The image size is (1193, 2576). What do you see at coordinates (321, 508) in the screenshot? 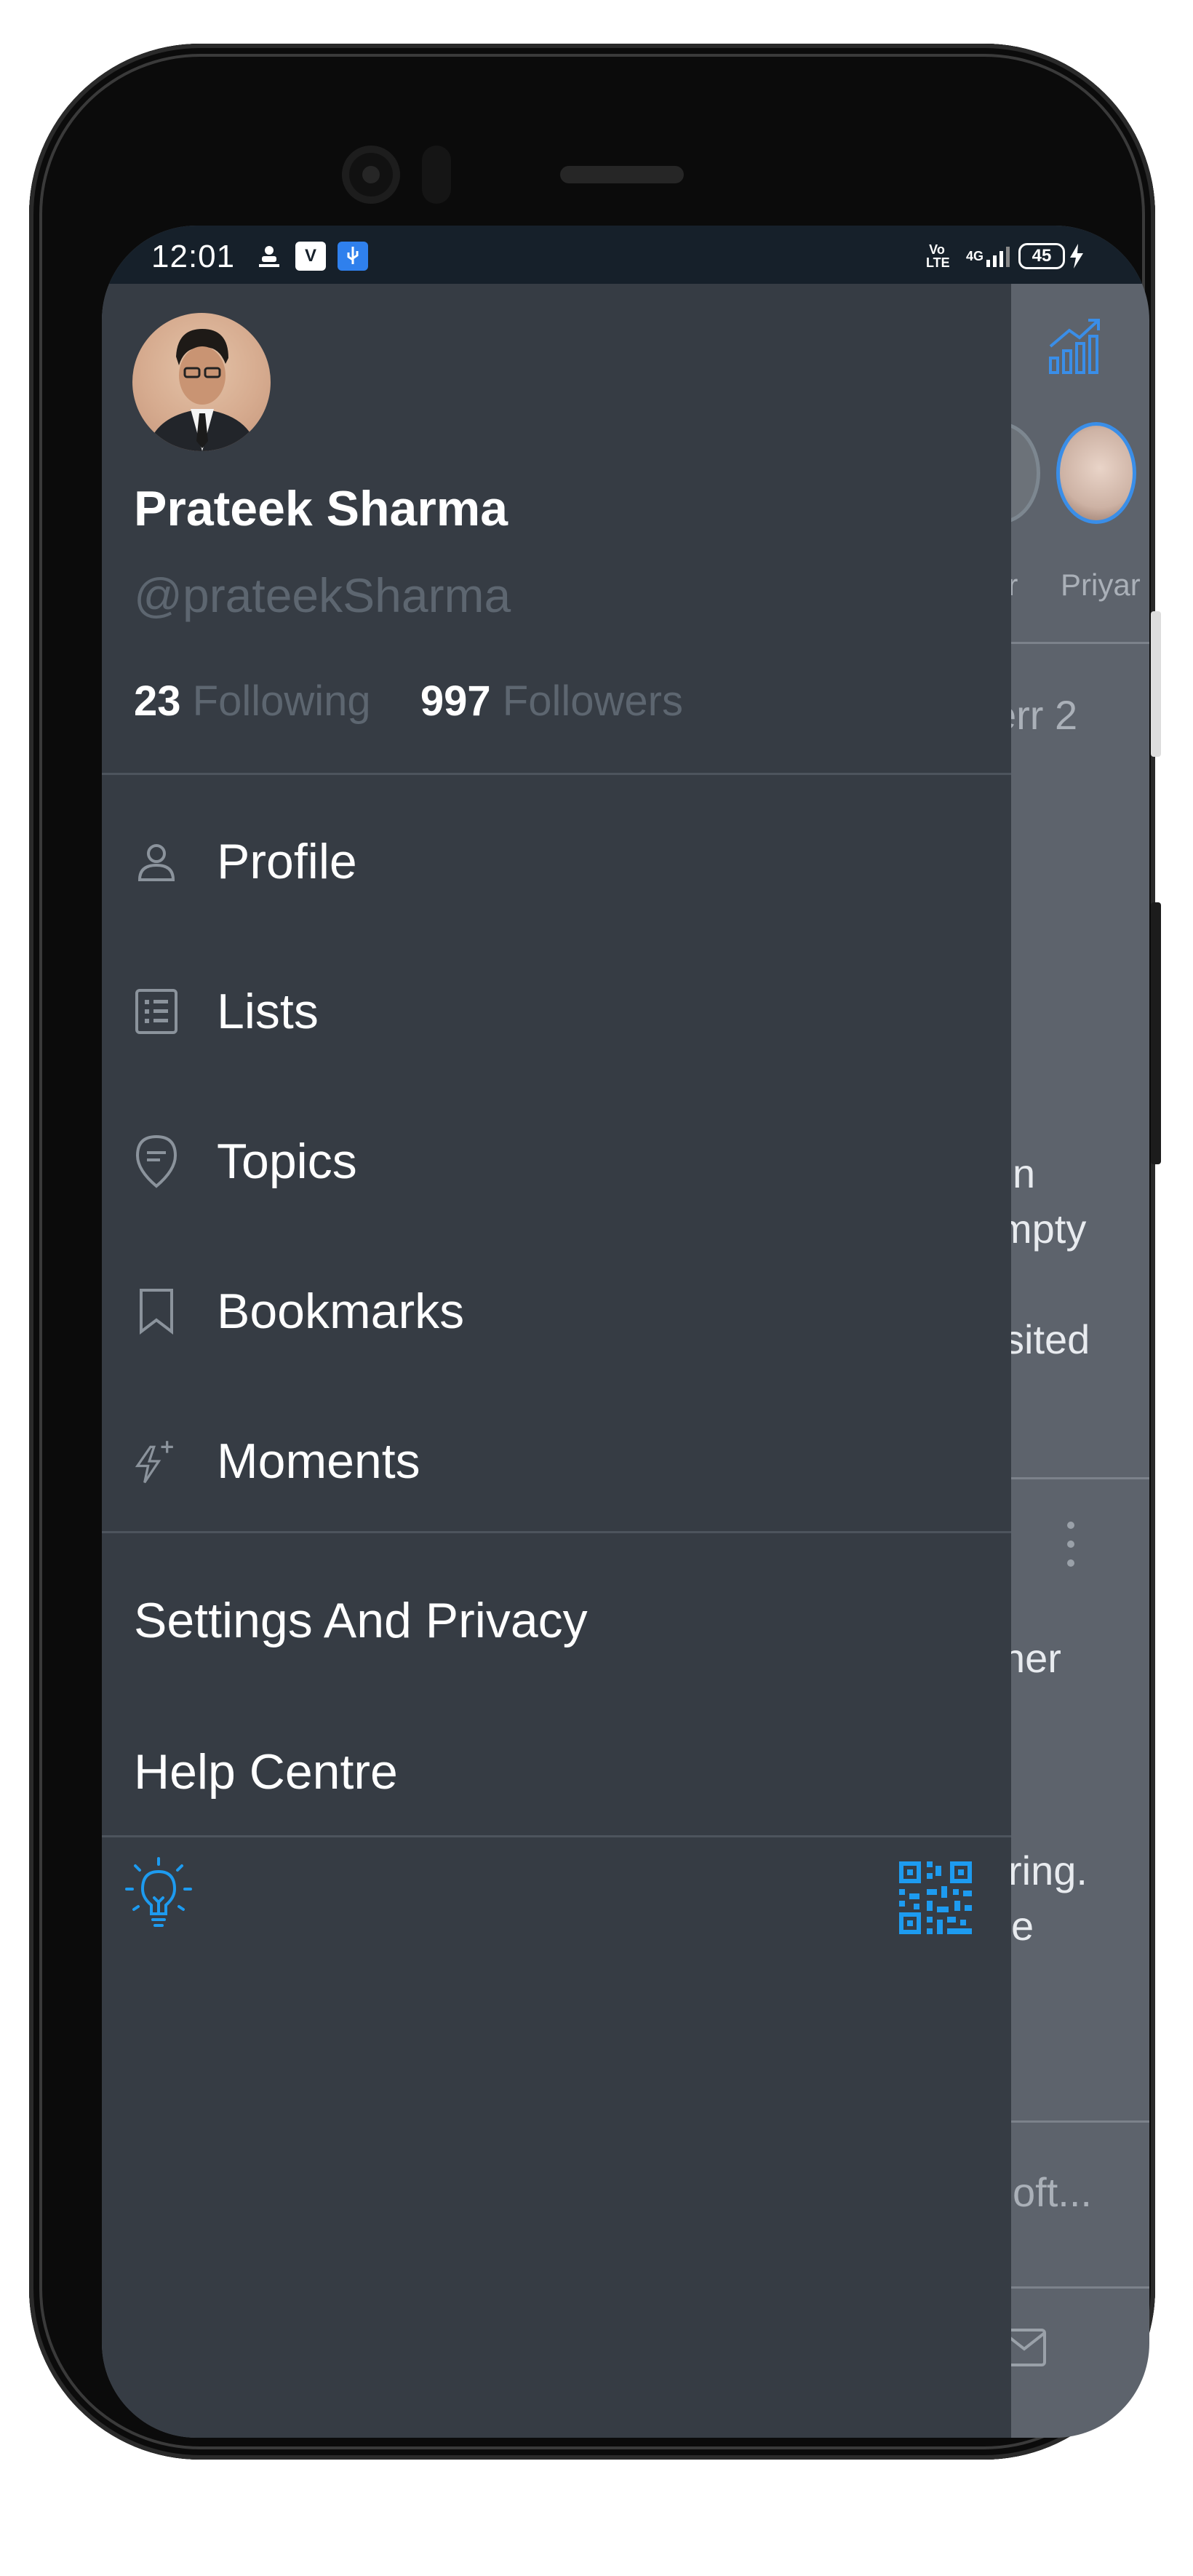
I see `display-name: Prateek Sharma` at bounding box center [321, 508].